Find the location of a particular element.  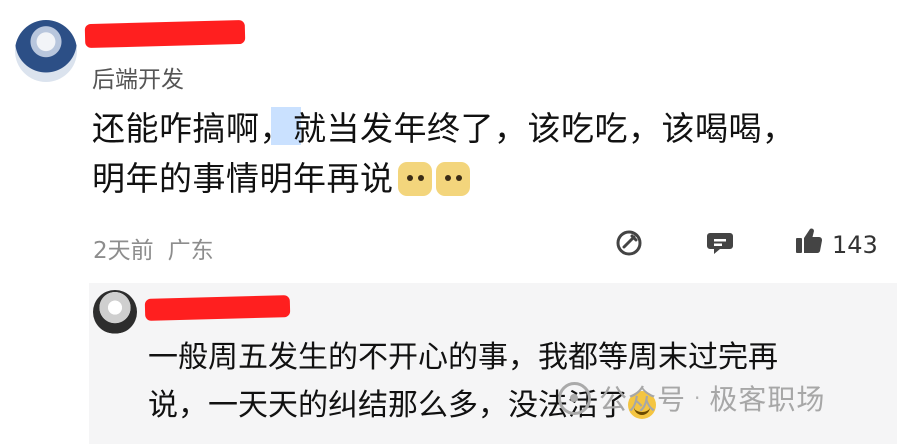

comment-meta: 2天前 广东 is located at coordinates (153, 248).